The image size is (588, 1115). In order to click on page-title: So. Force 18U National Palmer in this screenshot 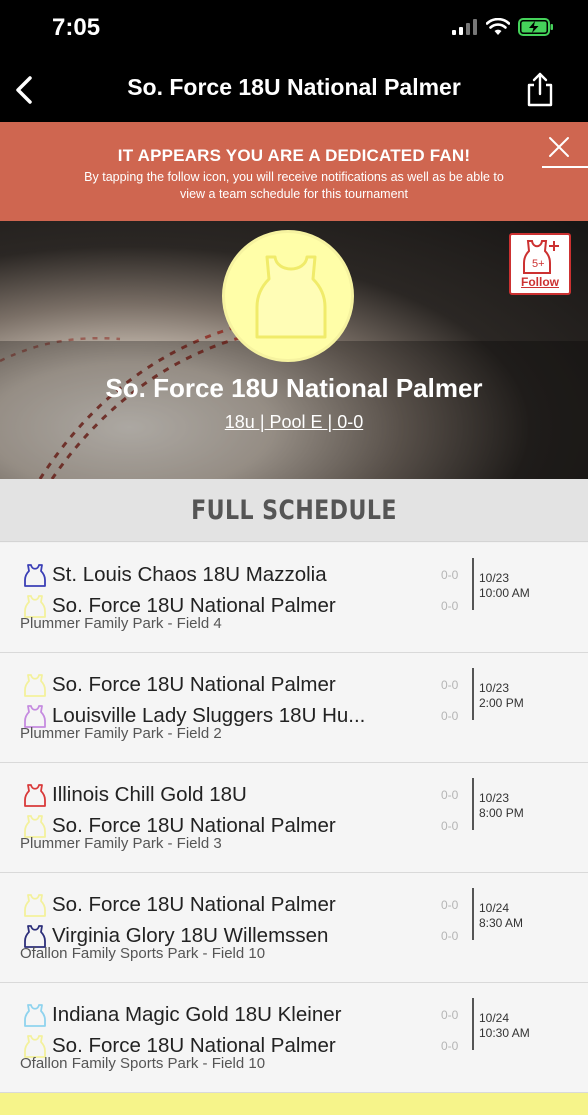, I will do `click(294, 87)`.